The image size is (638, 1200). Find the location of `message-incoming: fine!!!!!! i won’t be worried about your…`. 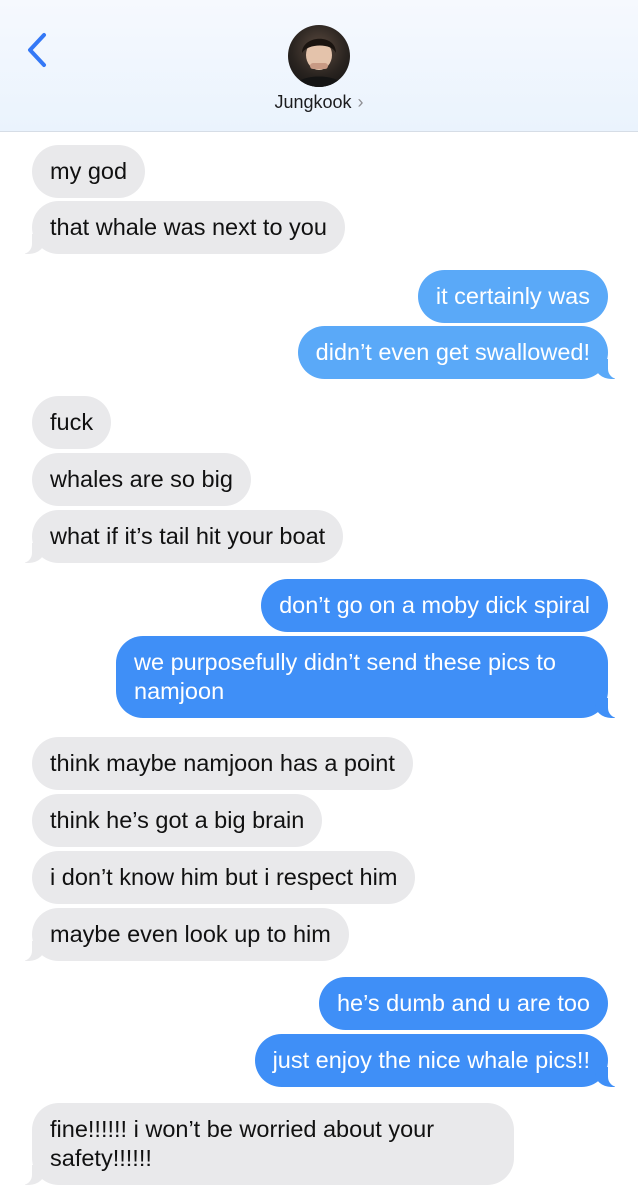

message-incoming: fine!!!!!! i won’t be worried about your… is located at coordinates (268, 1144).